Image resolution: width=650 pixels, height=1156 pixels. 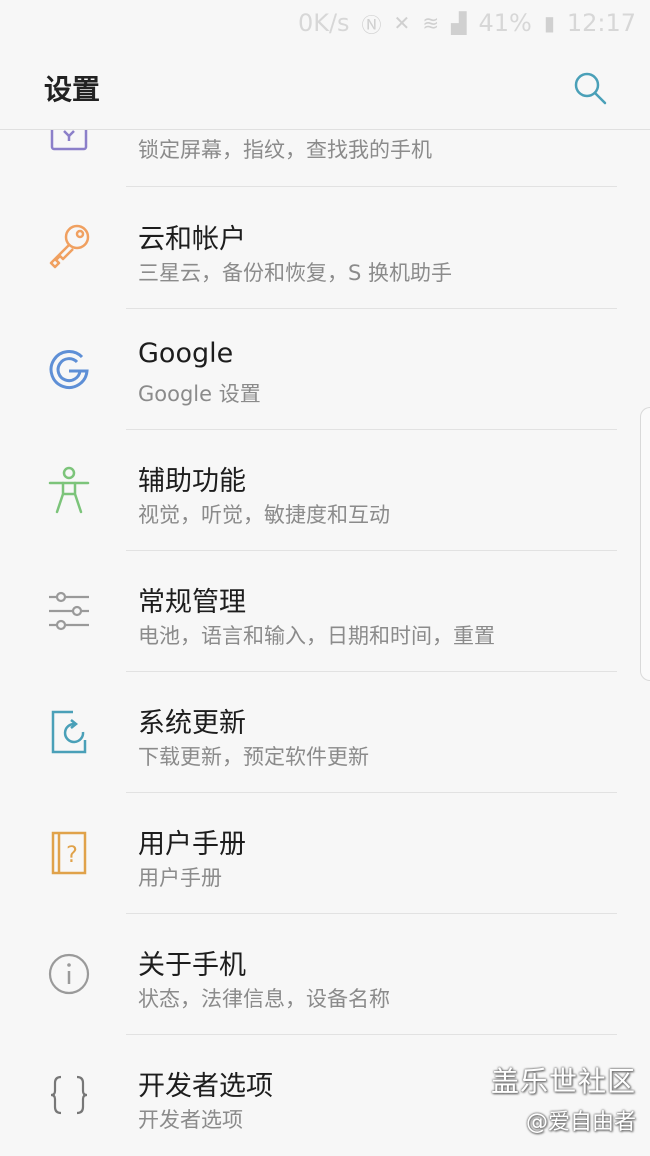 What do you see at coordinates (192, 602) in the screenshot?
I see `settings-item-title: 常规管理` at bounding box center [192, 602].